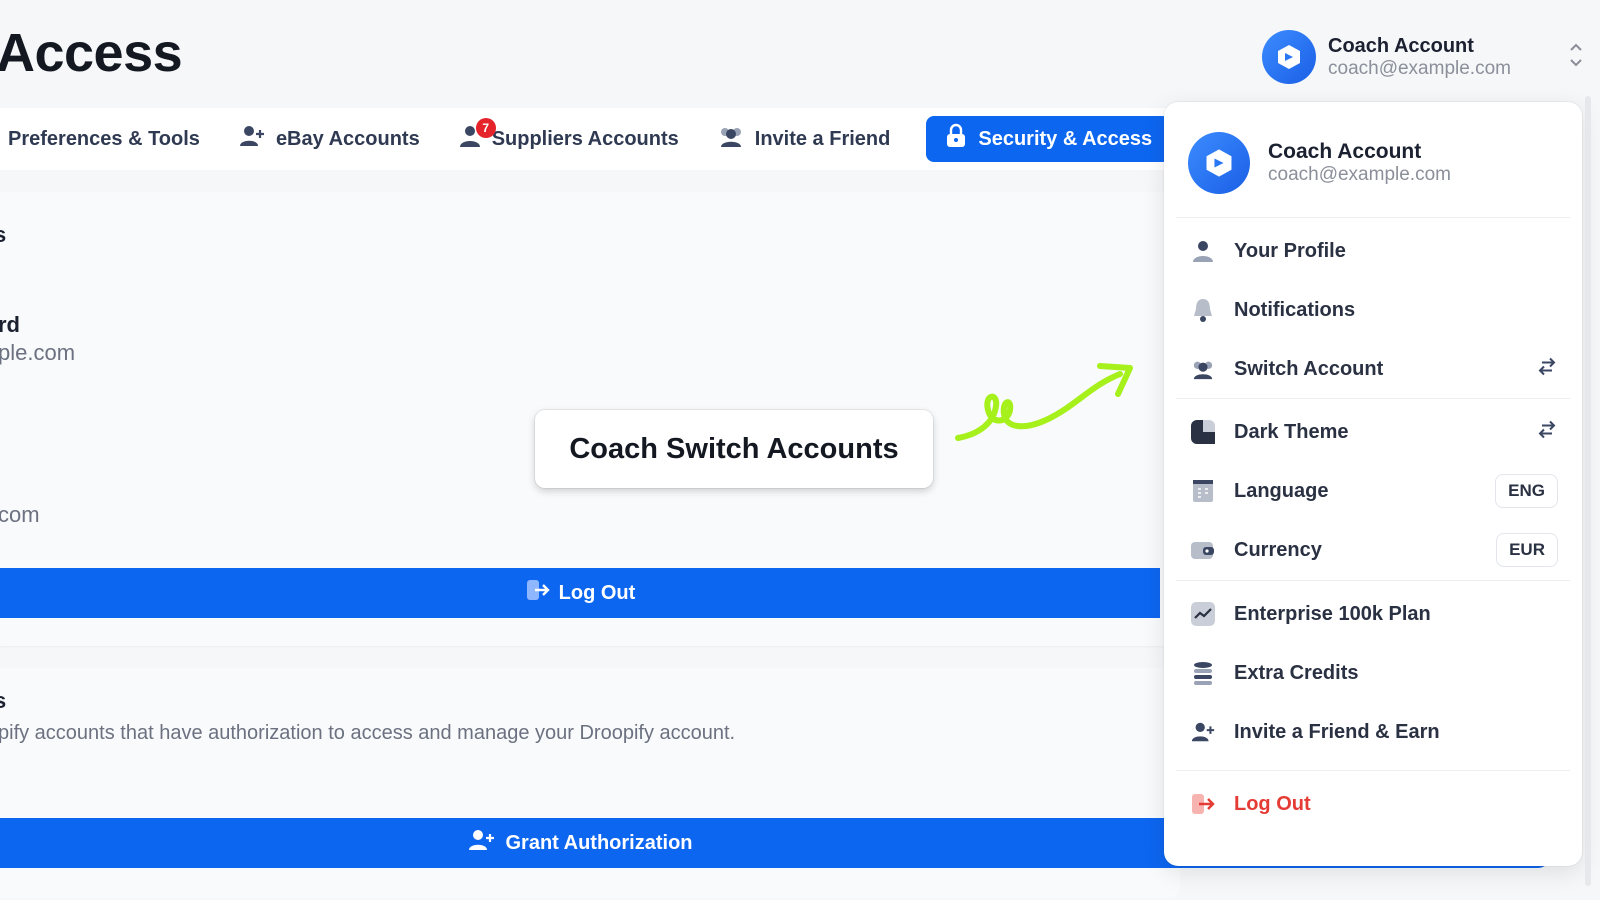  Describe the element at coordinates (1203, 614) in the screenshot. I see `chart-icon` at that location.